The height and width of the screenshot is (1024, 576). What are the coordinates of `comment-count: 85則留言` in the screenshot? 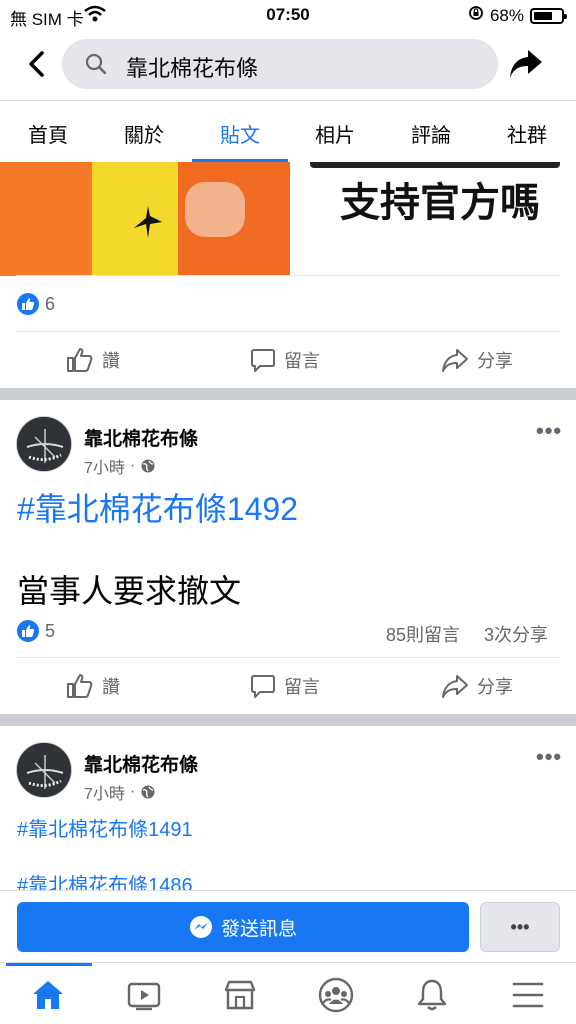 It's located at (423, 634).